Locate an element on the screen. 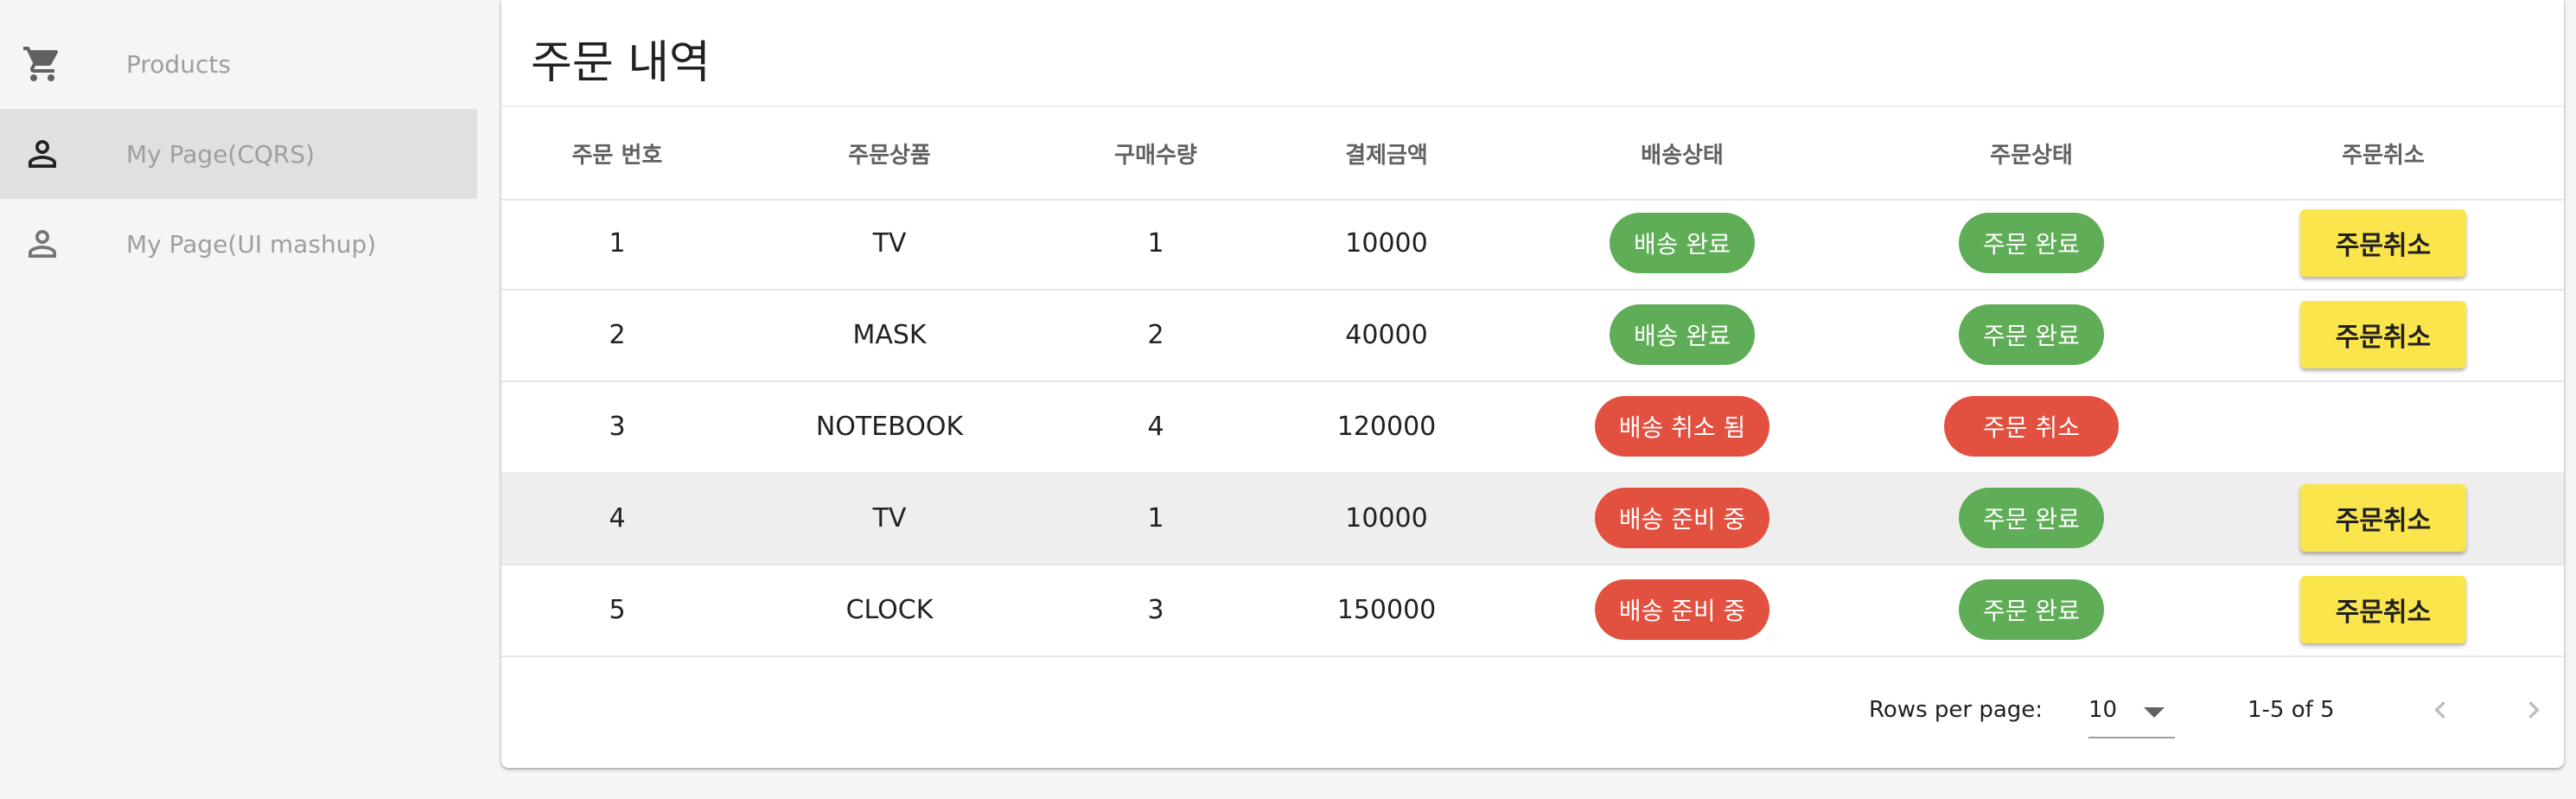 This screenshot has height=799, width=2576. column-header-product: 주문상품 is located at coordinates (889, 155).